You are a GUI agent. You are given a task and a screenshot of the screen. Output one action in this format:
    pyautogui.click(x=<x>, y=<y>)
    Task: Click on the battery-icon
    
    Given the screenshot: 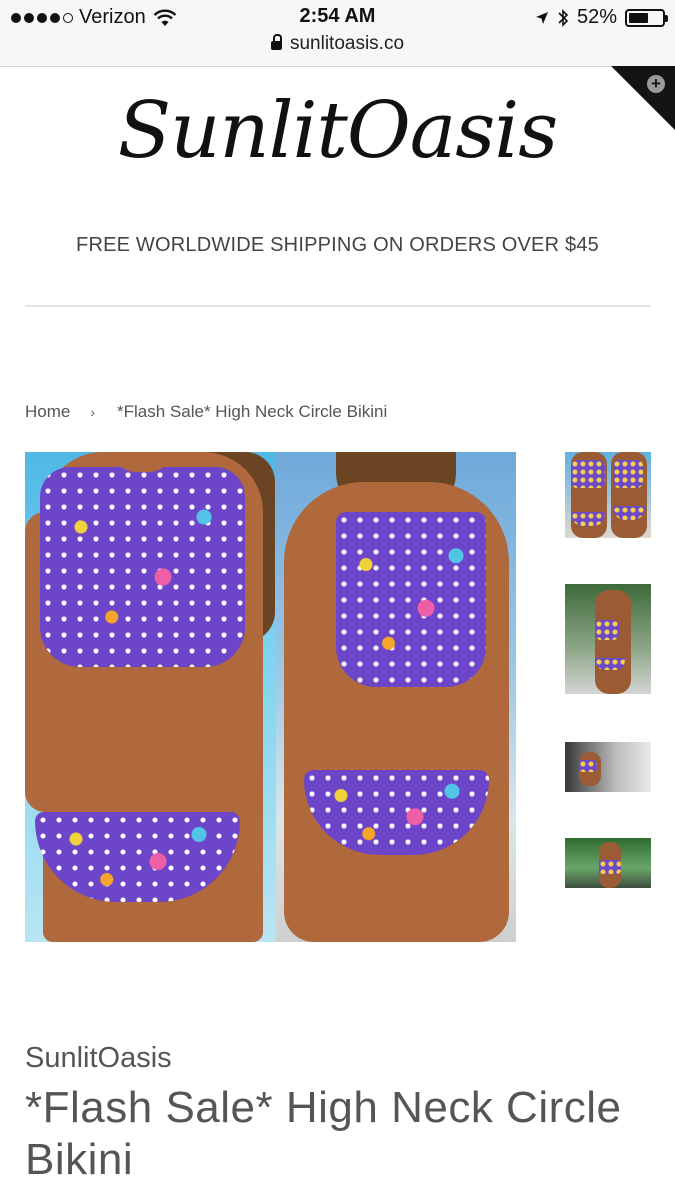 What is the action you would take?
    pyautogui.click(x=646, y=17)
    